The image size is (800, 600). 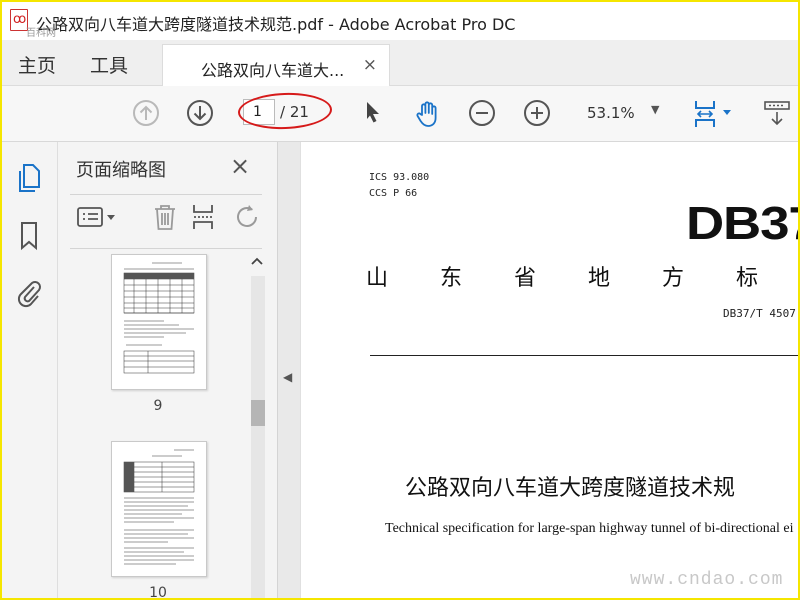 I want to click on scroll-thumb, so click(x=258, y=413).